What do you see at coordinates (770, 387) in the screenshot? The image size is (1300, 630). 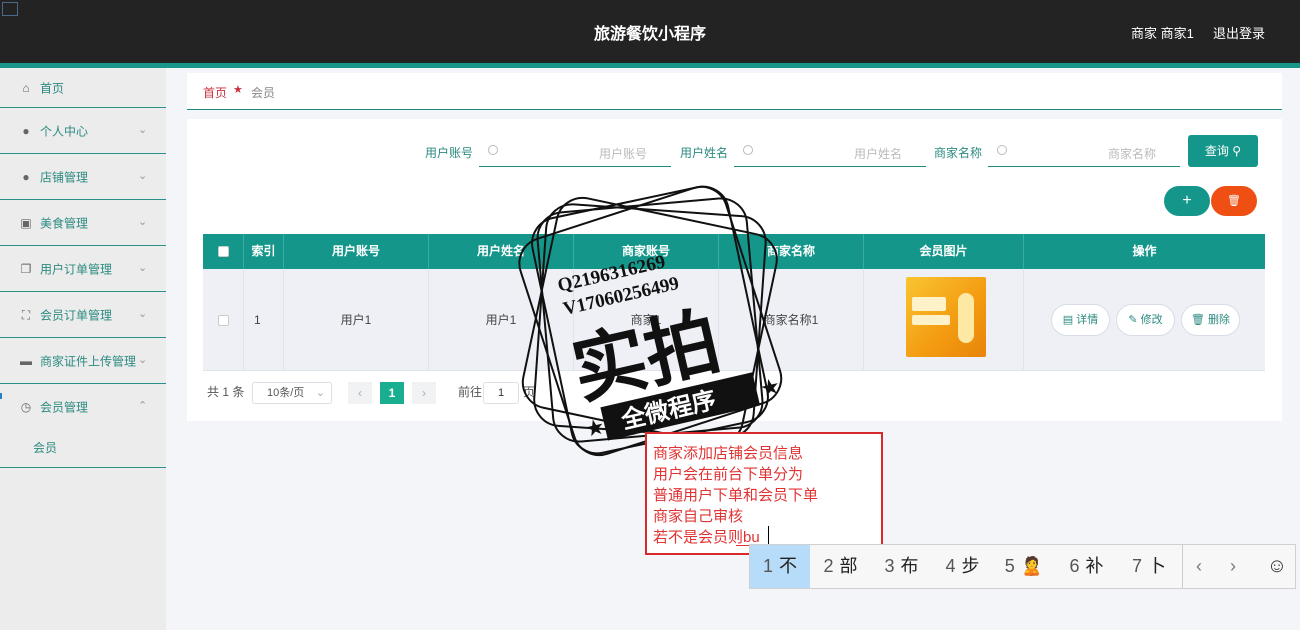 I see `star-icon: ★` at bounding box center [770, 387].